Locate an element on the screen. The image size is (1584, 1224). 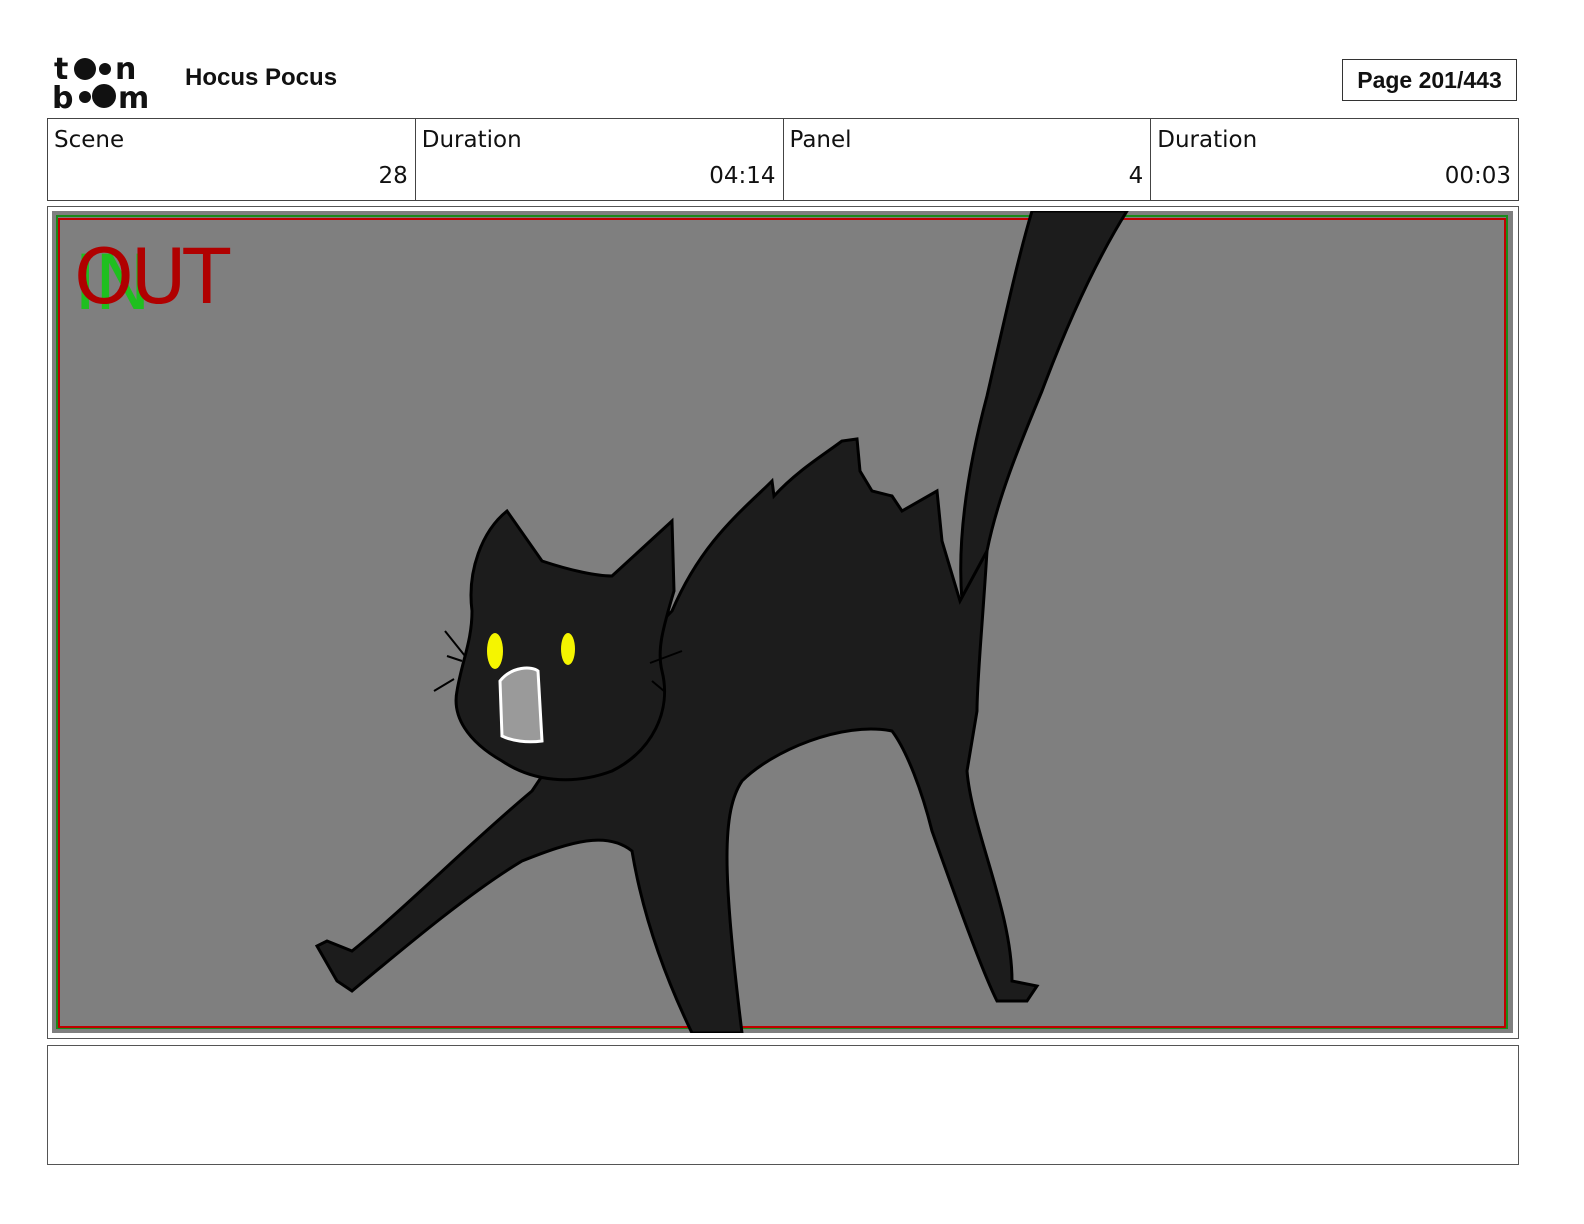
scene-duration-label: Duration is located at coordinates (471, 140).